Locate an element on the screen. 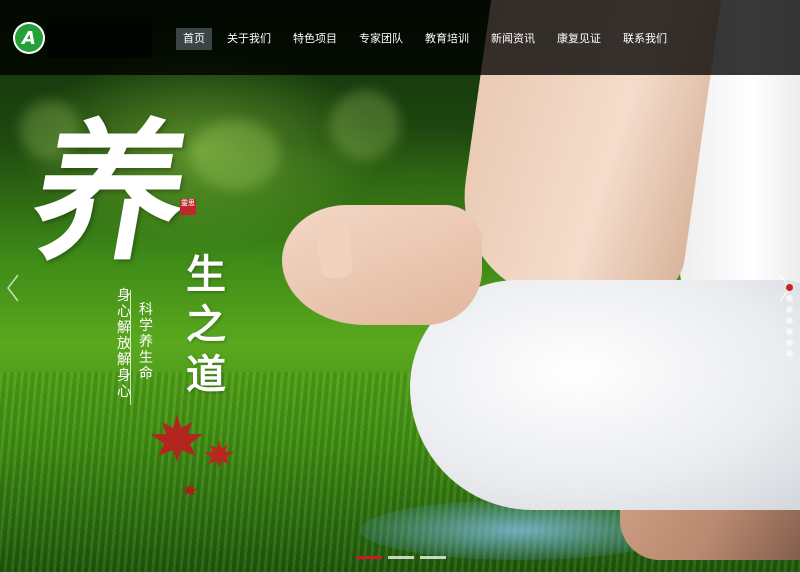  logo-letter: A is located at coordinates (29, 38).